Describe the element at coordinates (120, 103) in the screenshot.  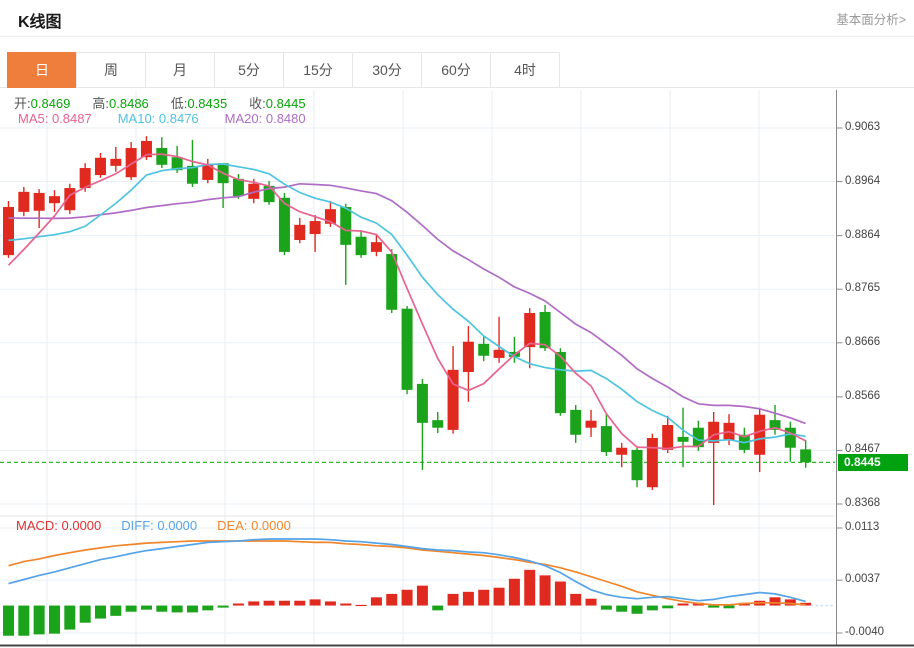
I see `legend-item: 高:0.8486` at that location.